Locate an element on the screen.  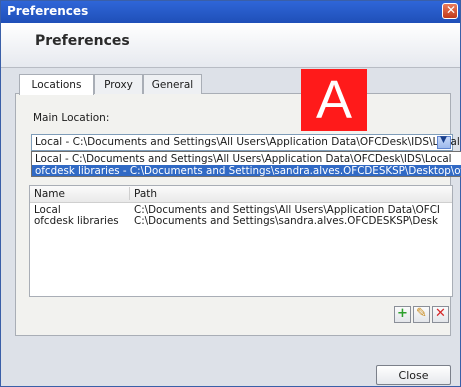
tab-proxy: Proxy is located at coordinates (118, 84).